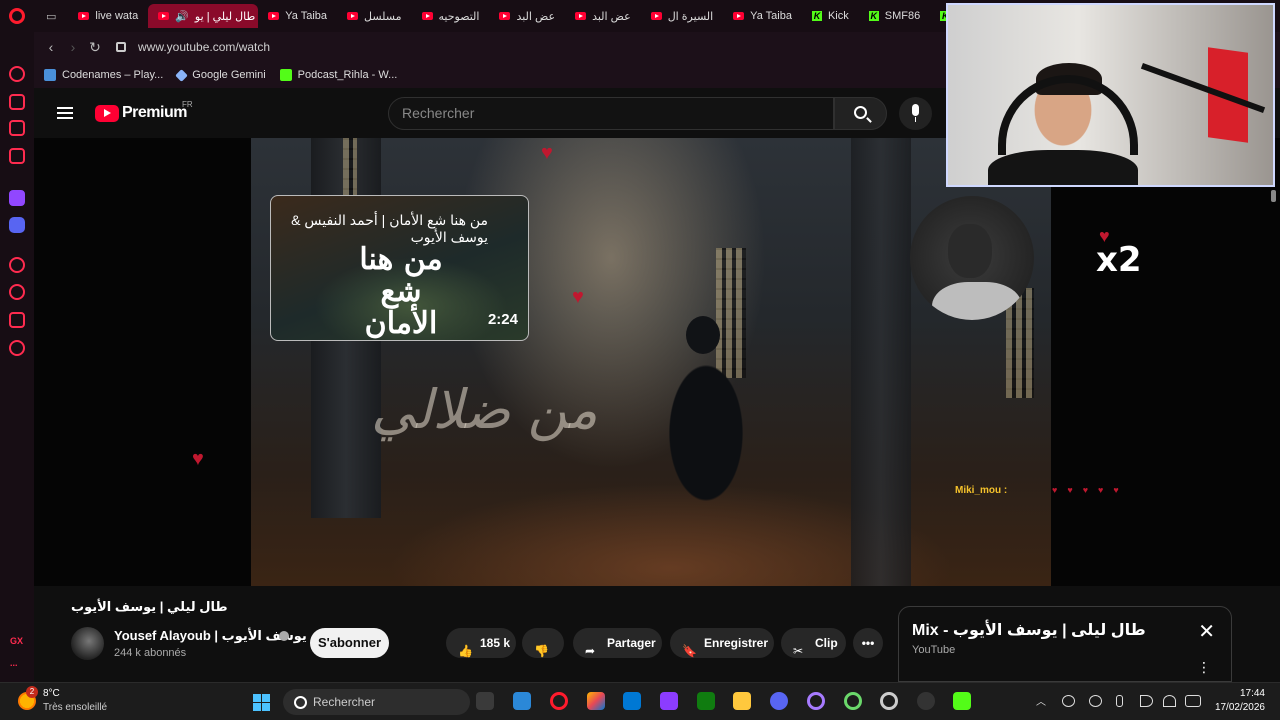  Describe the element at coordinates (17, 320) in the screenshot. I see `extensions-icon` at that location.